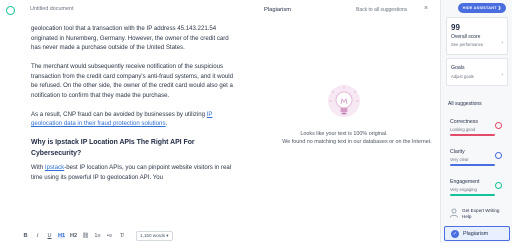 The height and width of the screenshot is (243, 512). I want to click on document-title: Untitled document, so click(51, 9).